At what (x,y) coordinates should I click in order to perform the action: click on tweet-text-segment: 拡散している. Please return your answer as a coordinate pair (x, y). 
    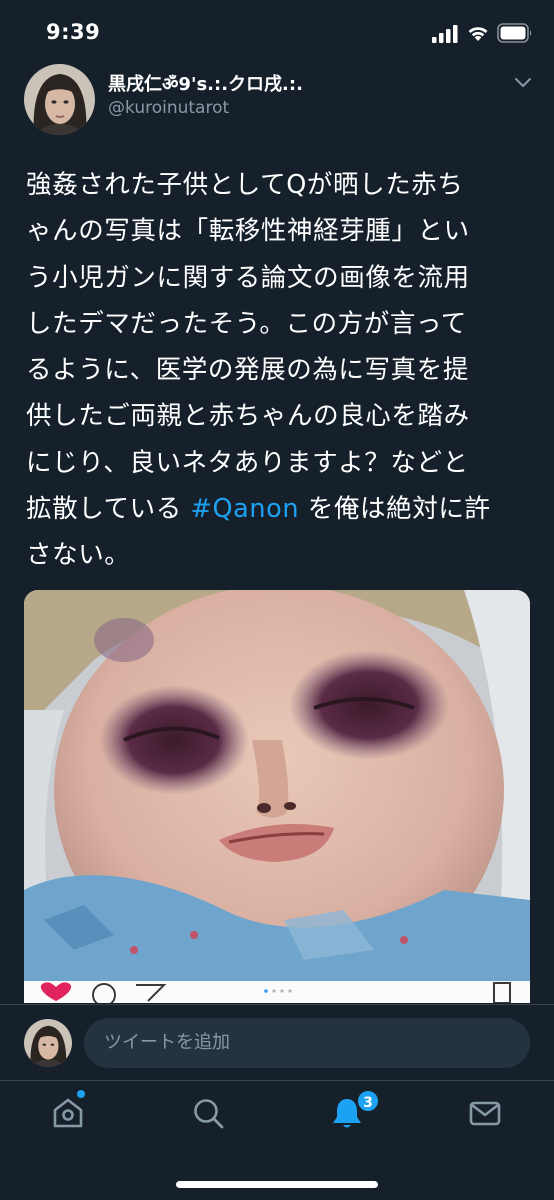
    Looking at the image, I should click on (108, 509).